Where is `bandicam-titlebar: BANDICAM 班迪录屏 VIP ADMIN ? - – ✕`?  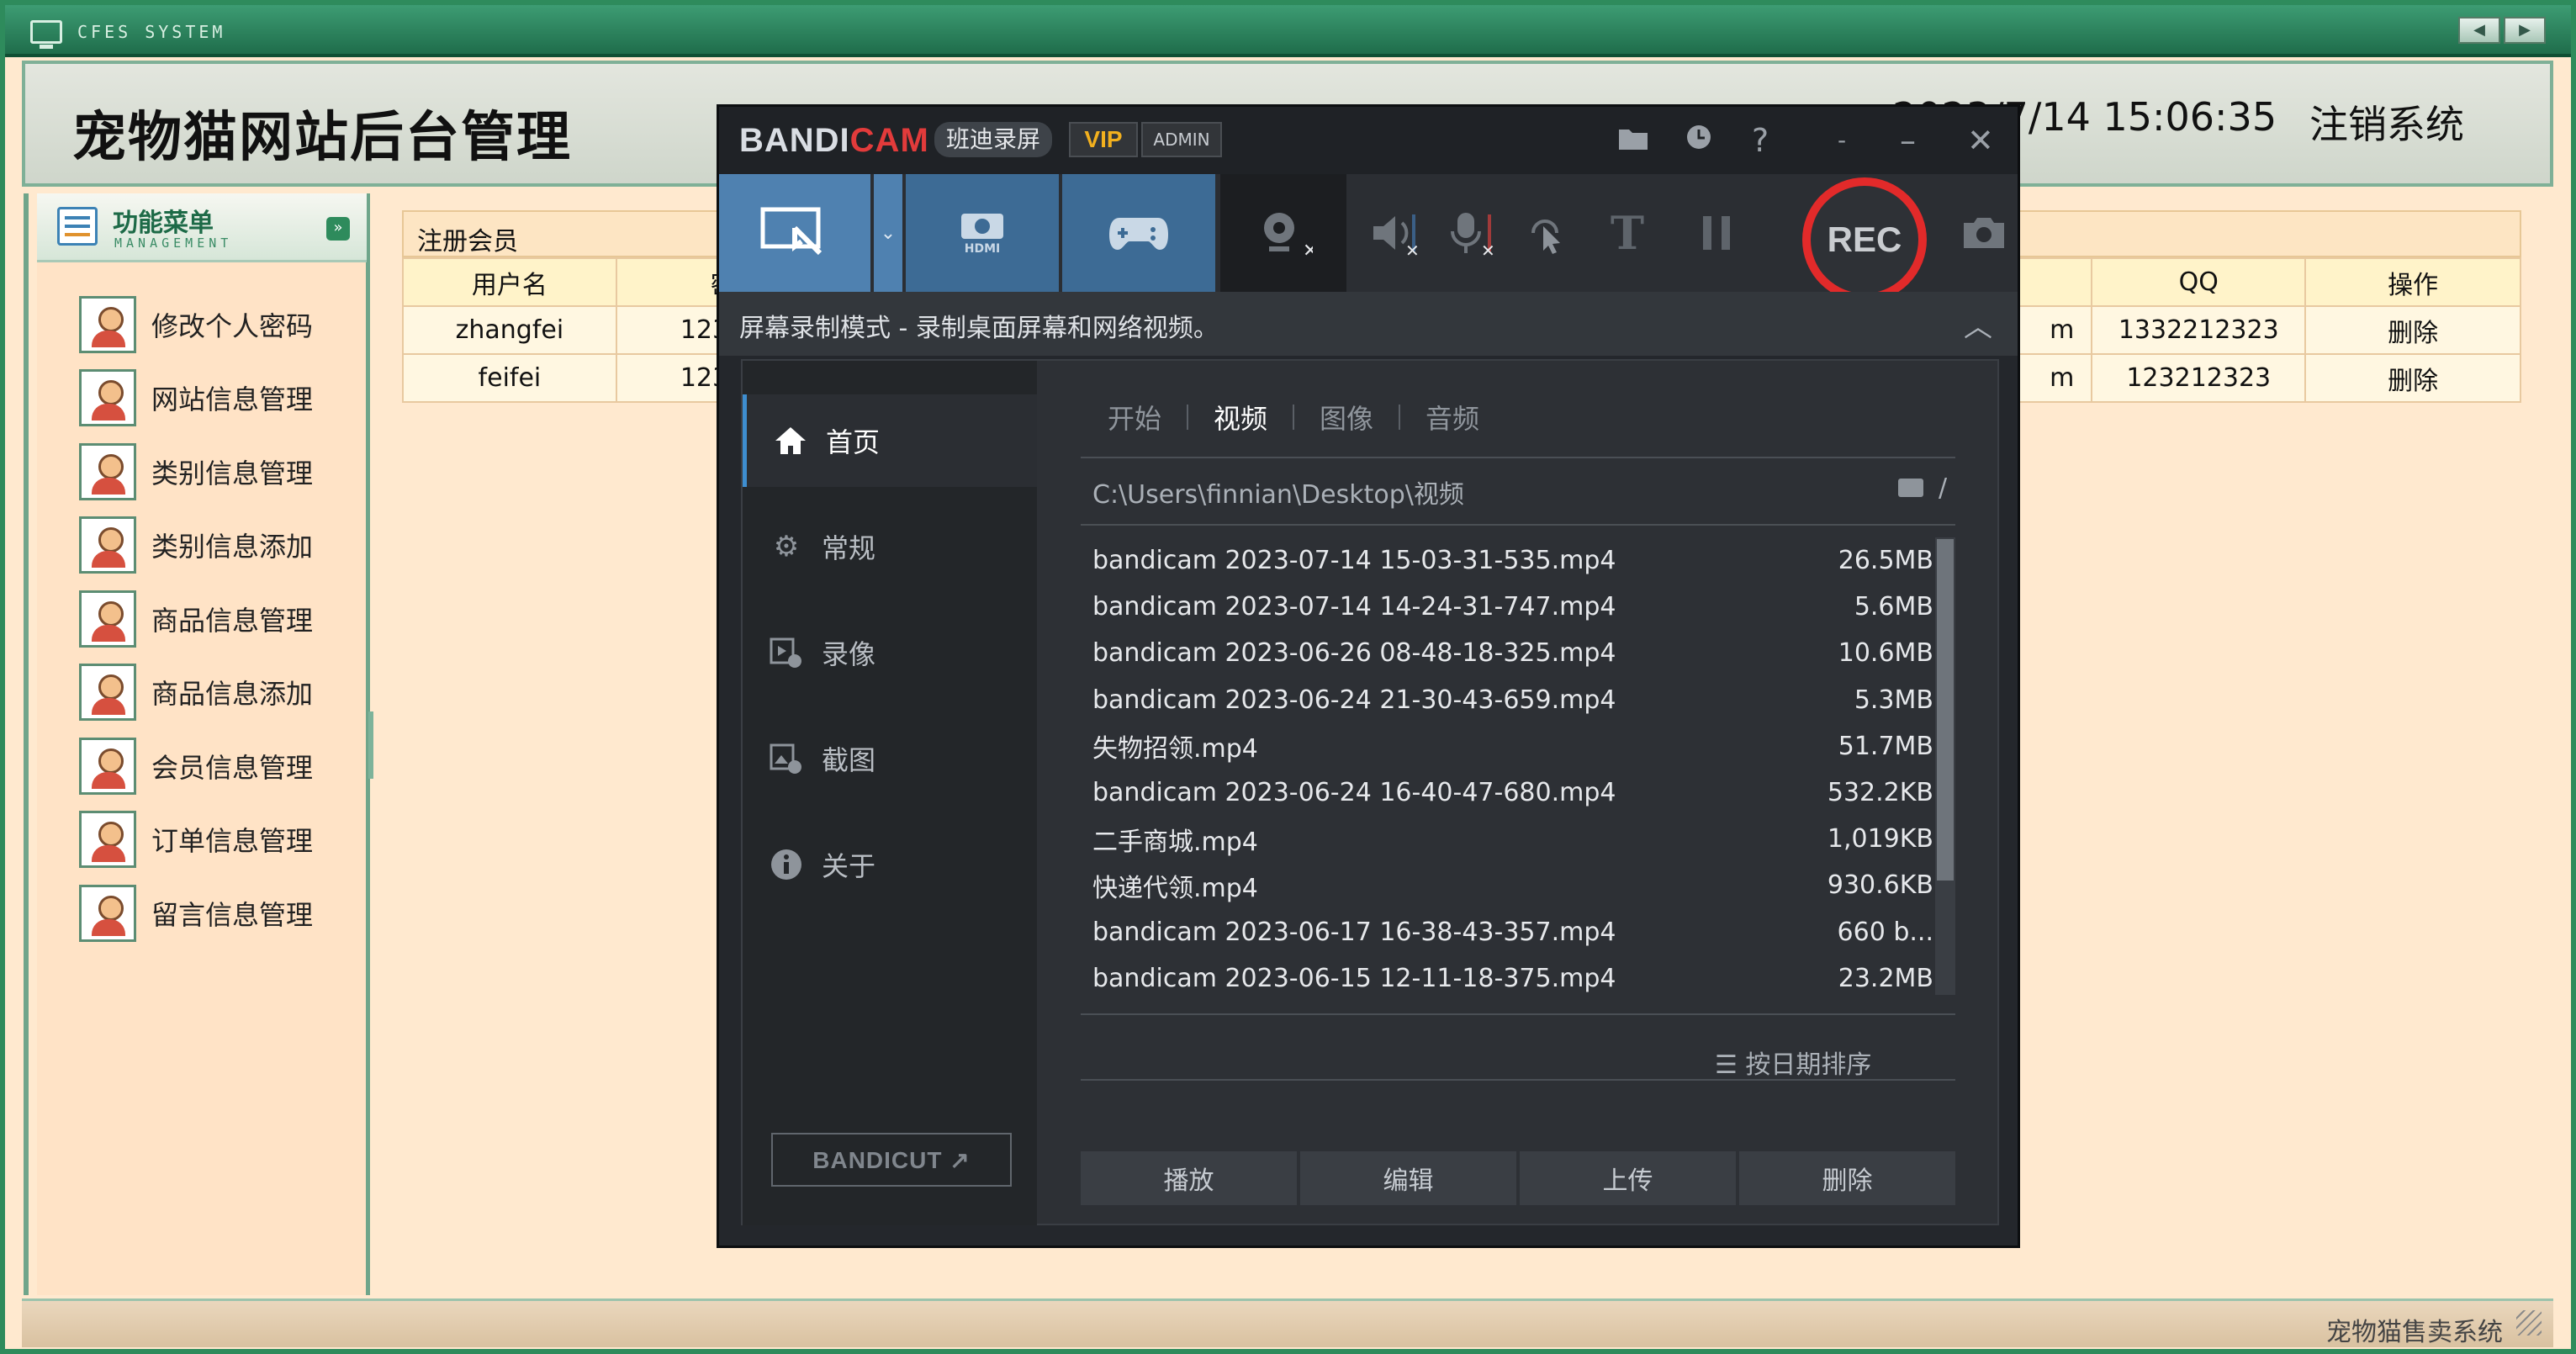
bandicam-titlebar: BANDICAM 班迪录屏 VIP ADMIN ? - – ✕ is located at coordinates (1368, 140).